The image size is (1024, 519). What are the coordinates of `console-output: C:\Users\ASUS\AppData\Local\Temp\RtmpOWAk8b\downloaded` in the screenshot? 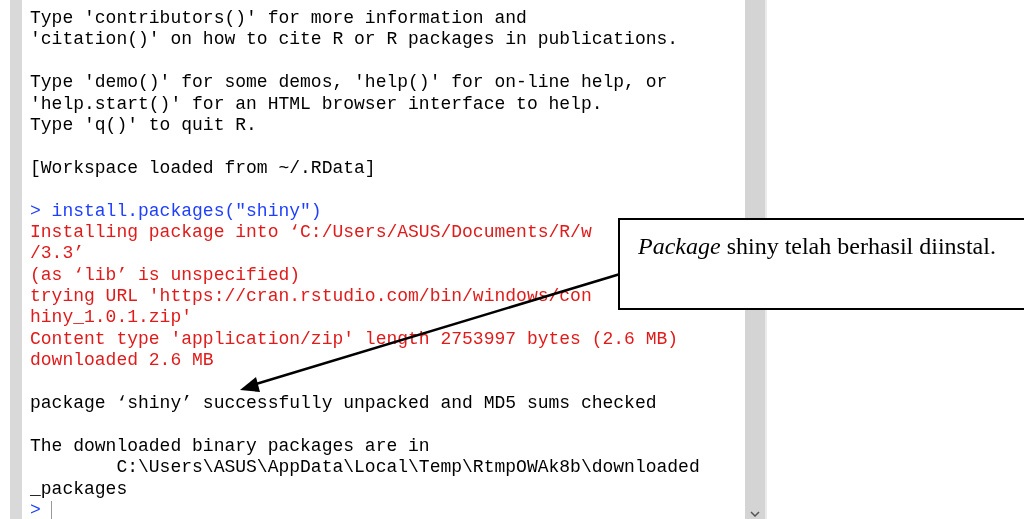 It's located at (407, 467).